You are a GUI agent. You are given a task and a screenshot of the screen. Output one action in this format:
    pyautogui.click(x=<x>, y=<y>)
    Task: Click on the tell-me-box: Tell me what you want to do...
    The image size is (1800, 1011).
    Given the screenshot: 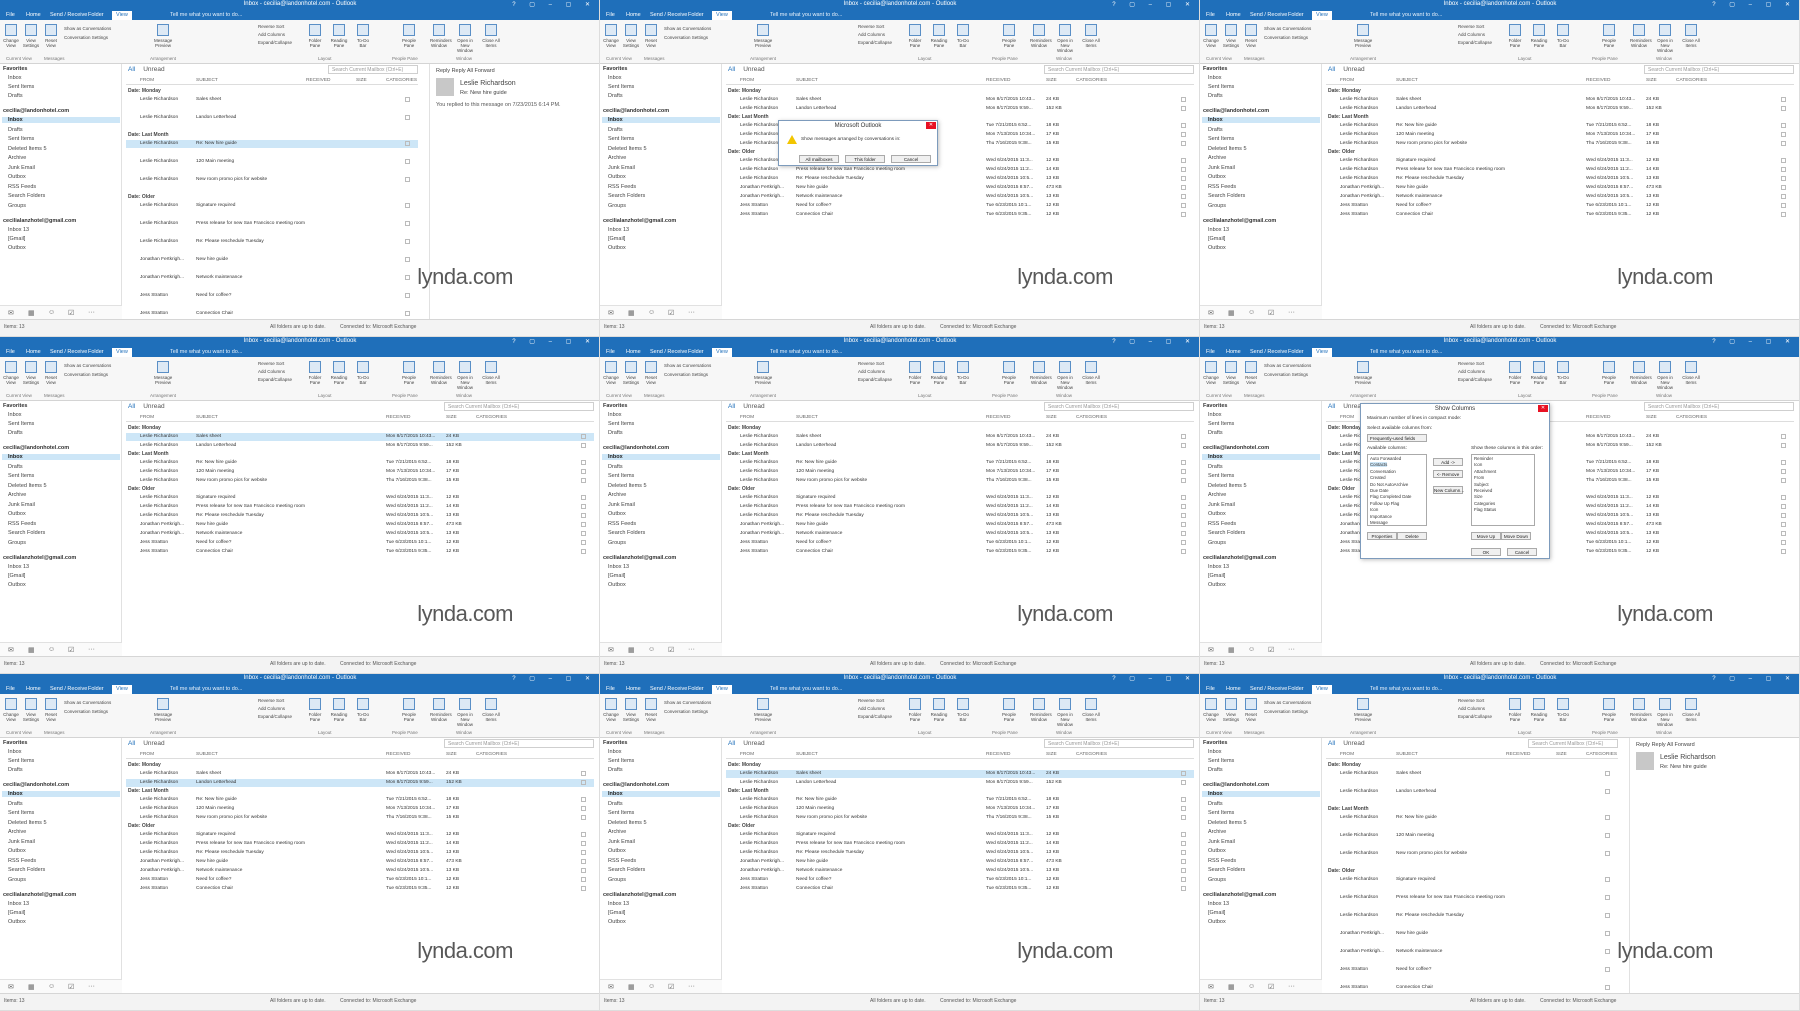 What is the action you would take?
    pyautogui.click(x=206, y=352)
    